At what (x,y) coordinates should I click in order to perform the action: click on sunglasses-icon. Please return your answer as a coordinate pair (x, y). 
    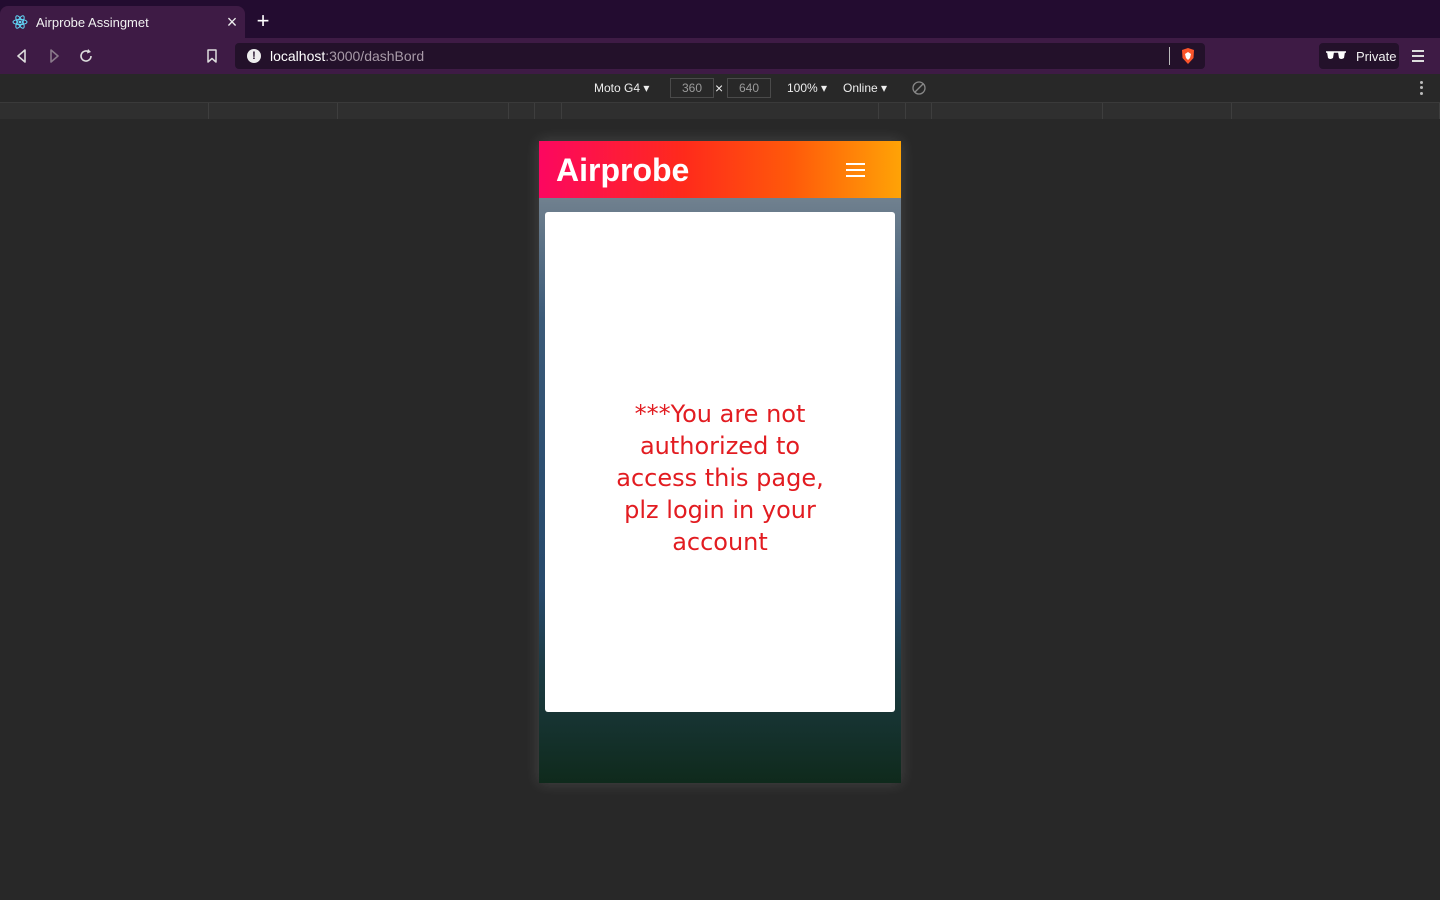
    Looking at the image, I should click on (1336, 56).